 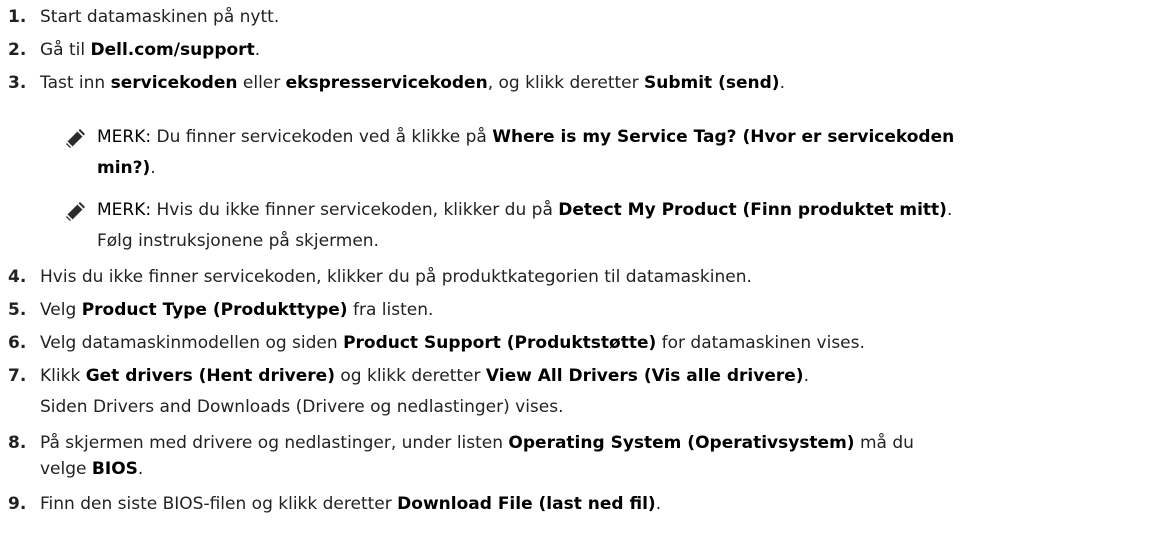 I want to click on note-line-2: min?)., so click(x=126, y=168).